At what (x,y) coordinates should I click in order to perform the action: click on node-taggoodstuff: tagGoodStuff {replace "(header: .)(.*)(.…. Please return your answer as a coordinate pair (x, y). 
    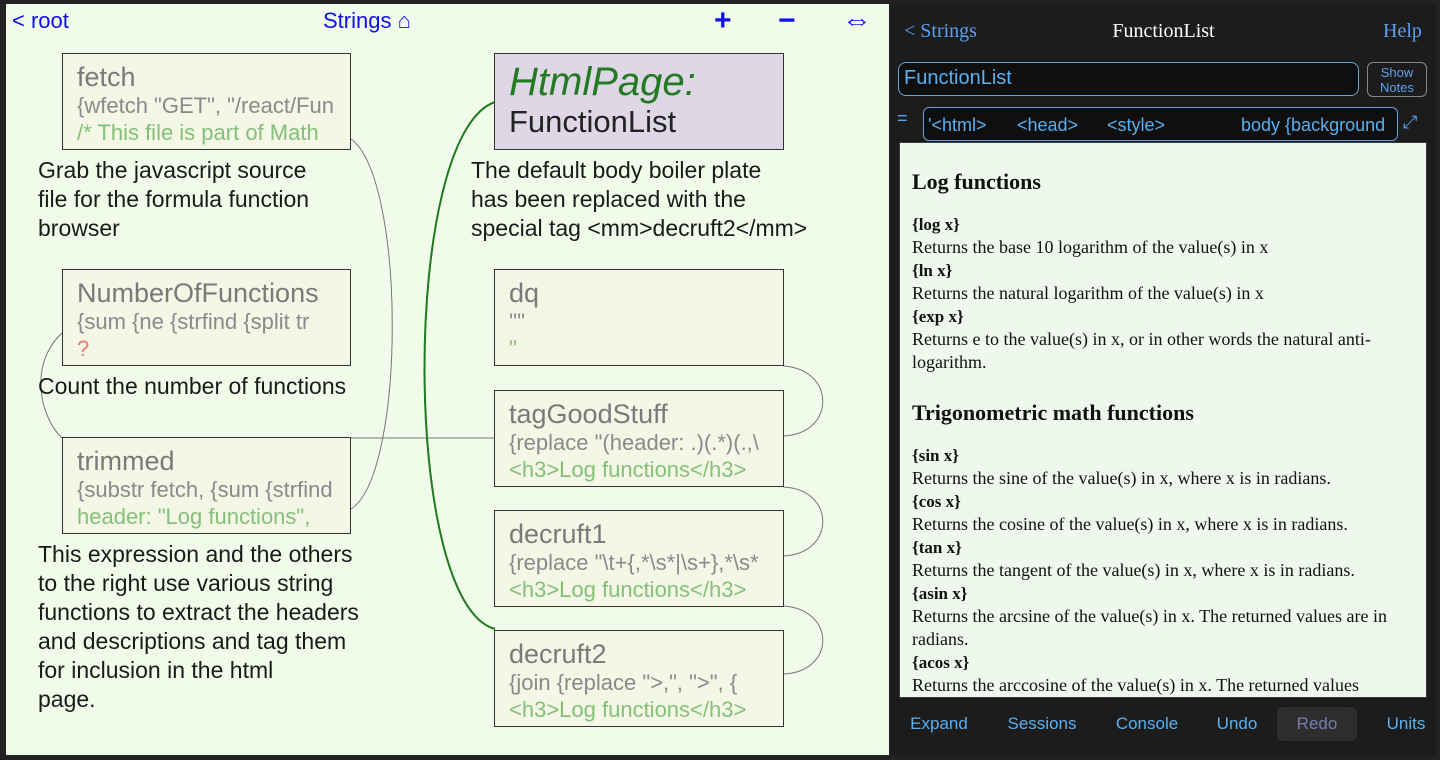
    Looking at the image, I should click on (639, 438).